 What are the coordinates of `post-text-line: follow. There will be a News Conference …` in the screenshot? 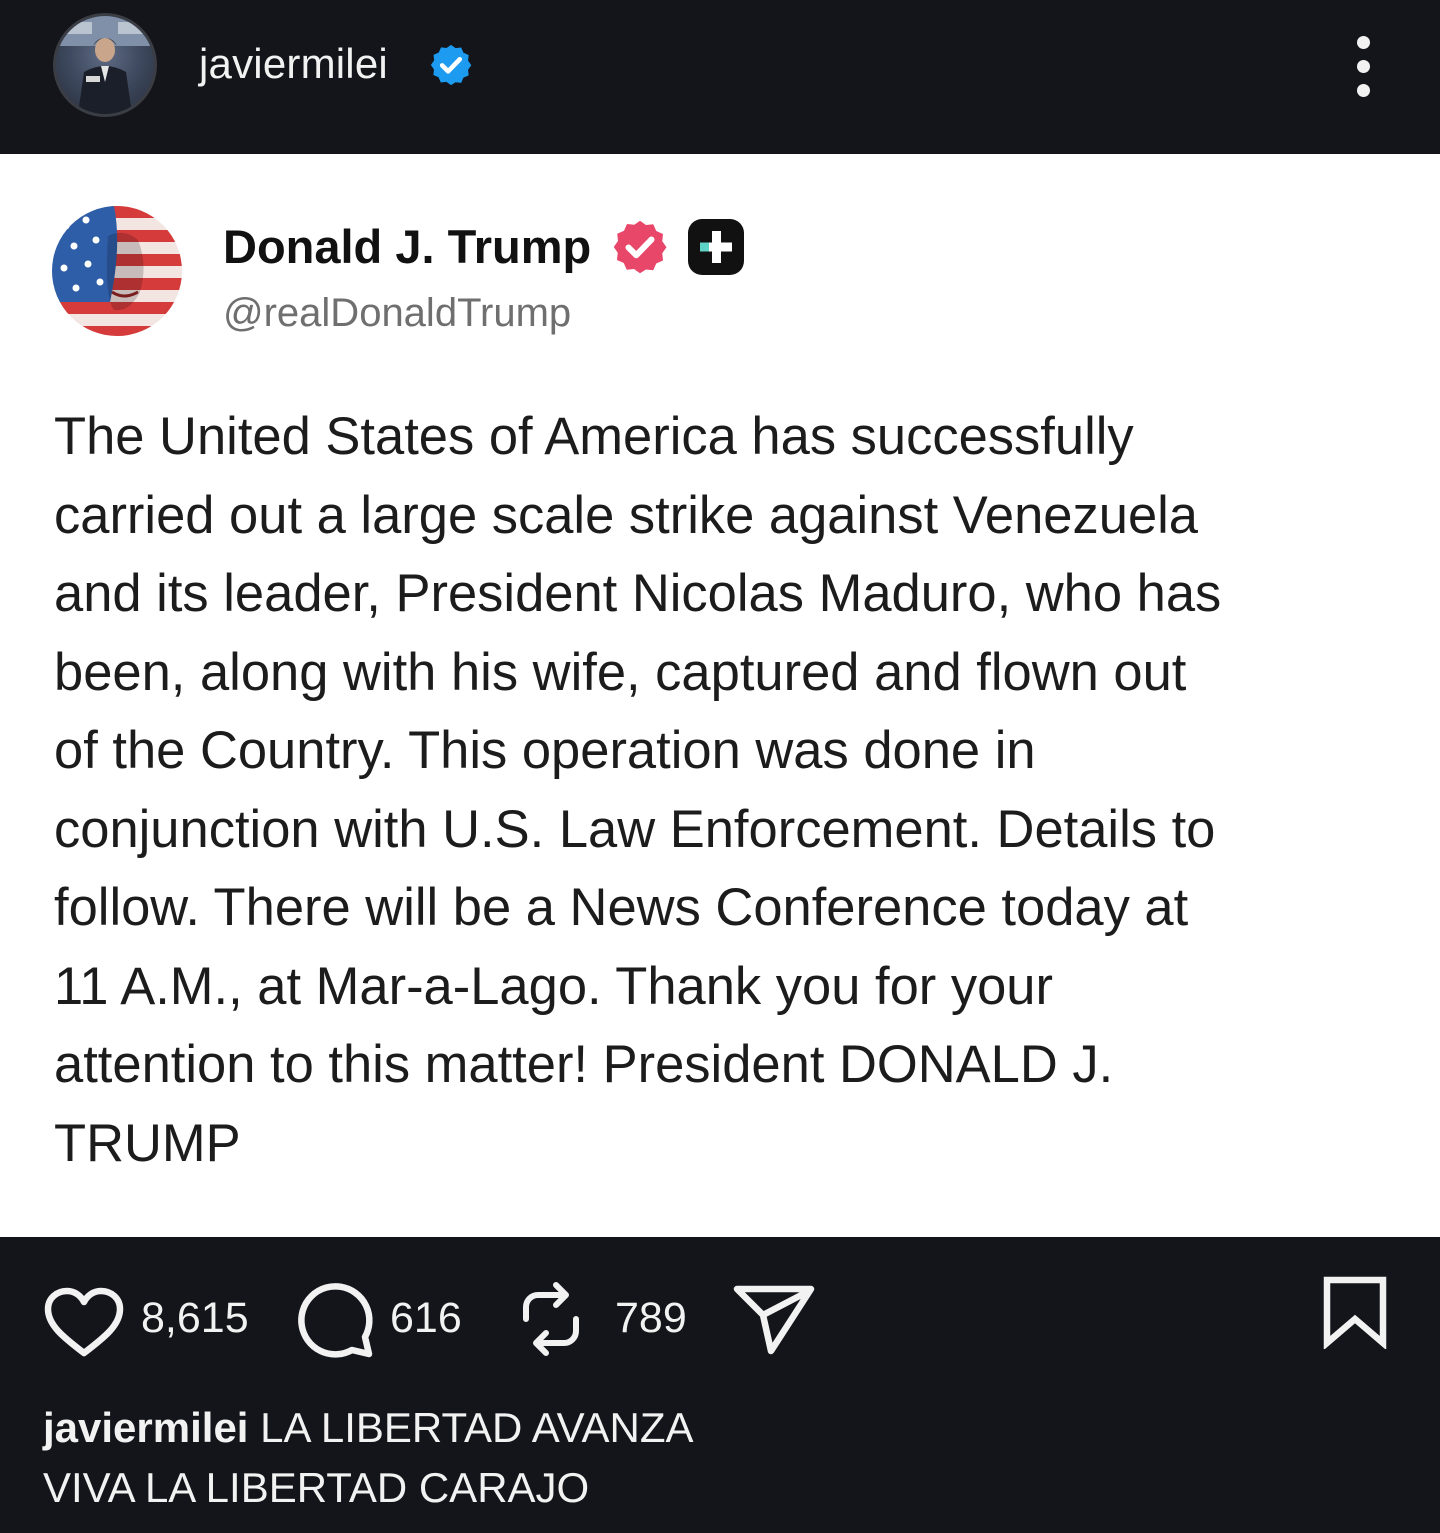 It's located at (621, 907).